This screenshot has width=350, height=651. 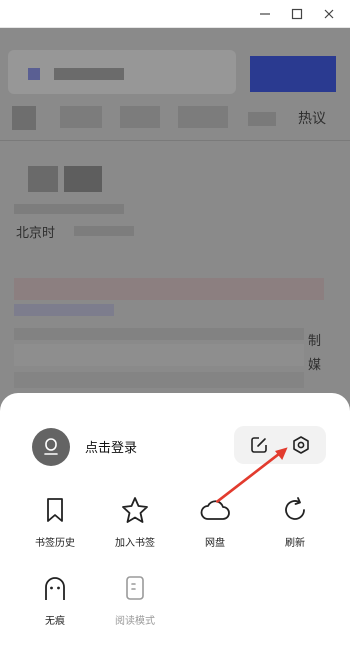 I want to click on tile-label: 书签历史, so click(x=55, y=543).